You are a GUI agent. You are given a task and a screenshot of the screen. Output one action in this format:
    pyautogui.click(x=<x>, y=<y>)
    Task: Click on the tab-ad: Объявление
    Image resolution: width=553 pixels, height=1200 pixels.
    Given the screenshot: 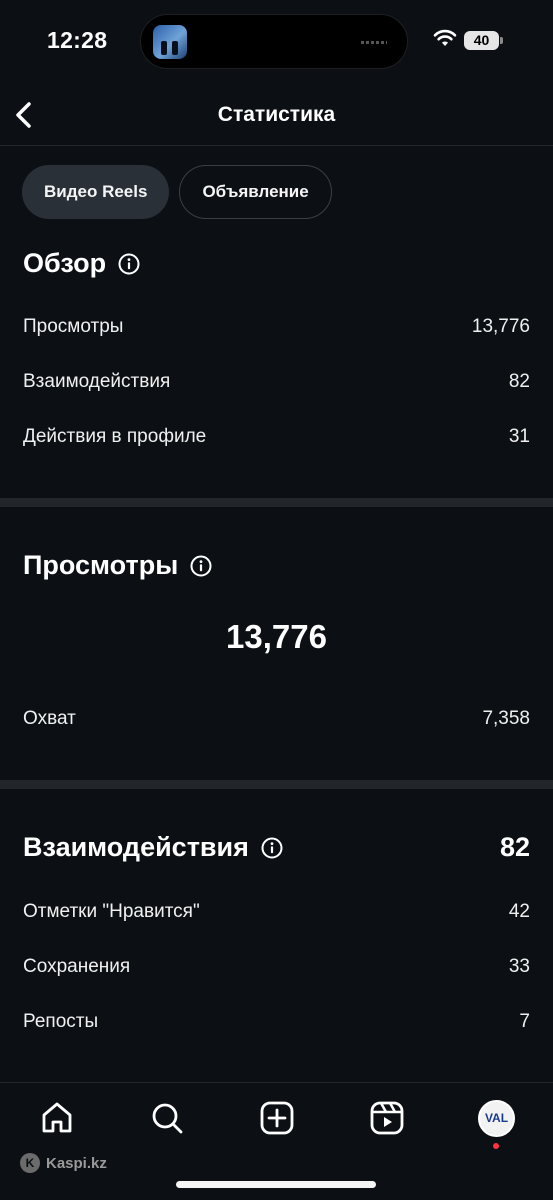 What is the action you would take?
    pyautogui.click(x=255, y=192)
    